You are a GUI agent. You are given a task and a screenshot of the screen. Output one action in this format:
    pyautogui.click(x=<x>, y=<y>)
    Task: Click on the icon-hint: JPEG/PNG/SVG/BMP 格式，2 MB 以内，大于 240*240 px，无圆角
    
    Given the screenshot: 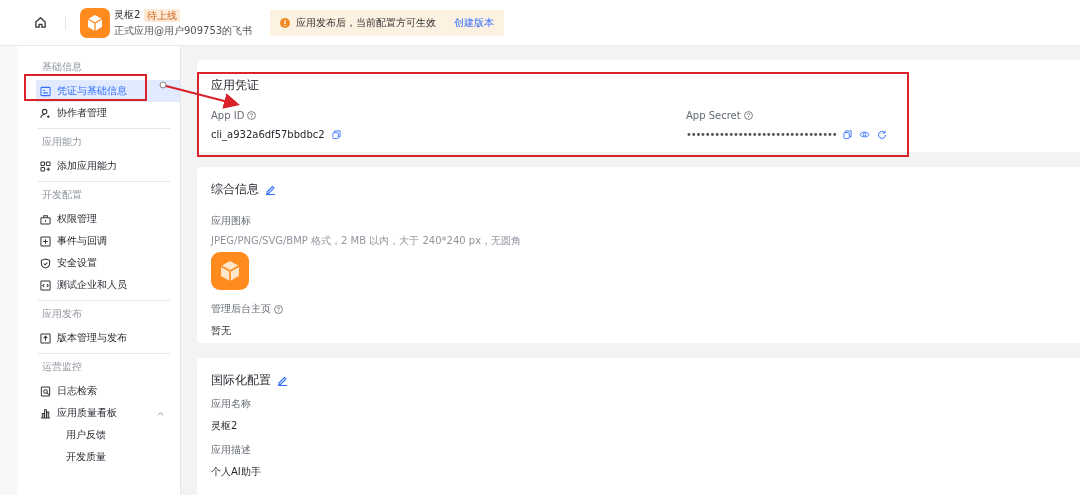 What is the action you would take?
    pyautogui.click(x=367, y=241)
    